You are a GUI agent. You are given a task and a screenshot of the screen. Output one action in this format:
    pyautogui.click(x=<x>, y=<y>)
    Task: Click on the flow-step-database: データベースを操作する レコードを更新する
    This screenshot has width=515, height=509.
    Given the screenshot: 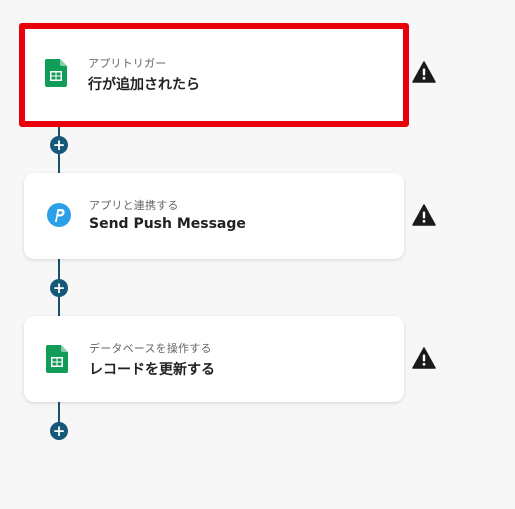 What is the action you would take?
    pyautogui.click(x=214, y=359)
    